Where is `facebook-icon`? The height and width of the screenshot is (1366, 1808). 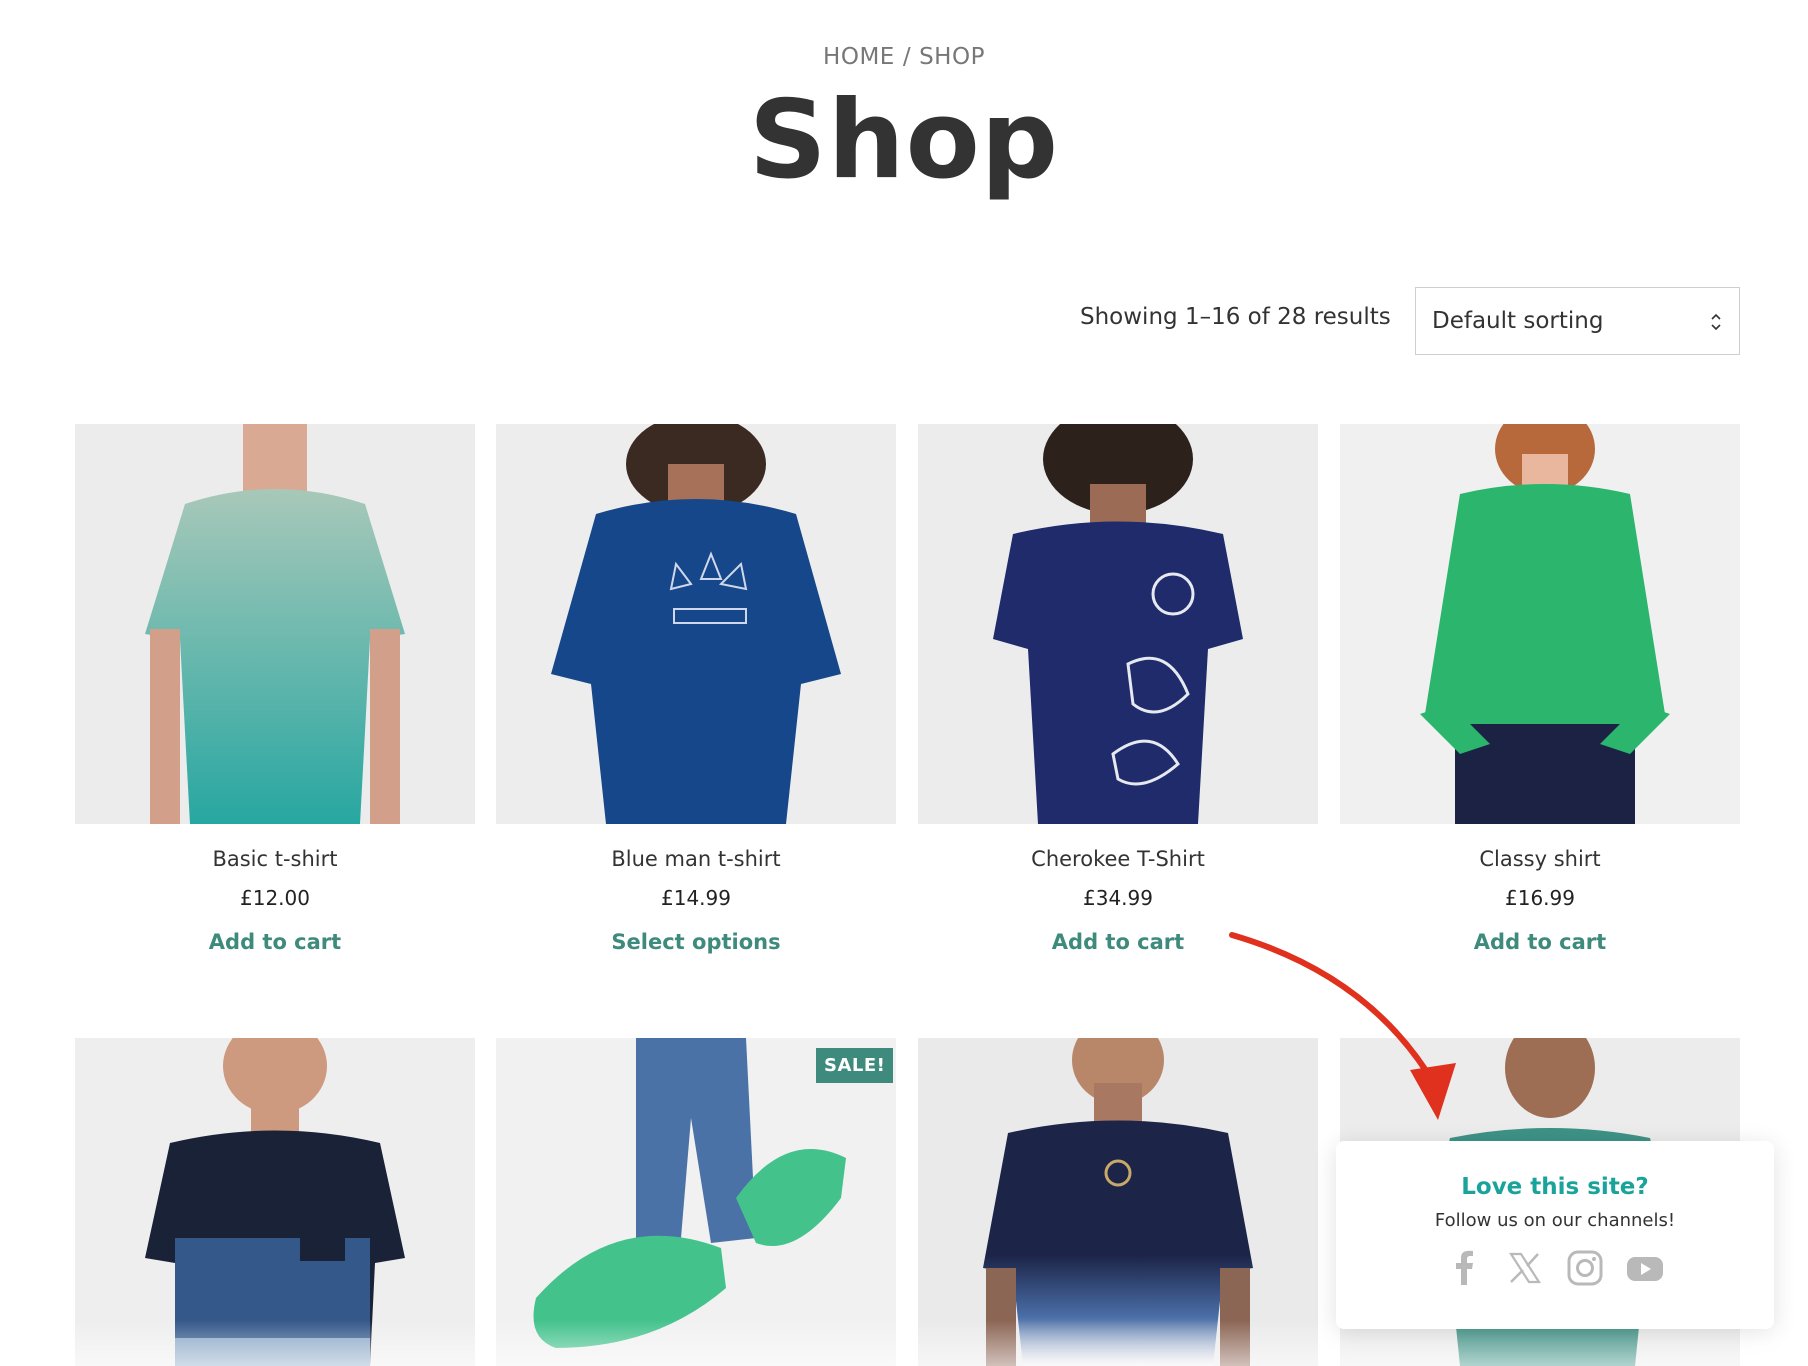 facebook-icon is located at coordinates (1465, 1268).